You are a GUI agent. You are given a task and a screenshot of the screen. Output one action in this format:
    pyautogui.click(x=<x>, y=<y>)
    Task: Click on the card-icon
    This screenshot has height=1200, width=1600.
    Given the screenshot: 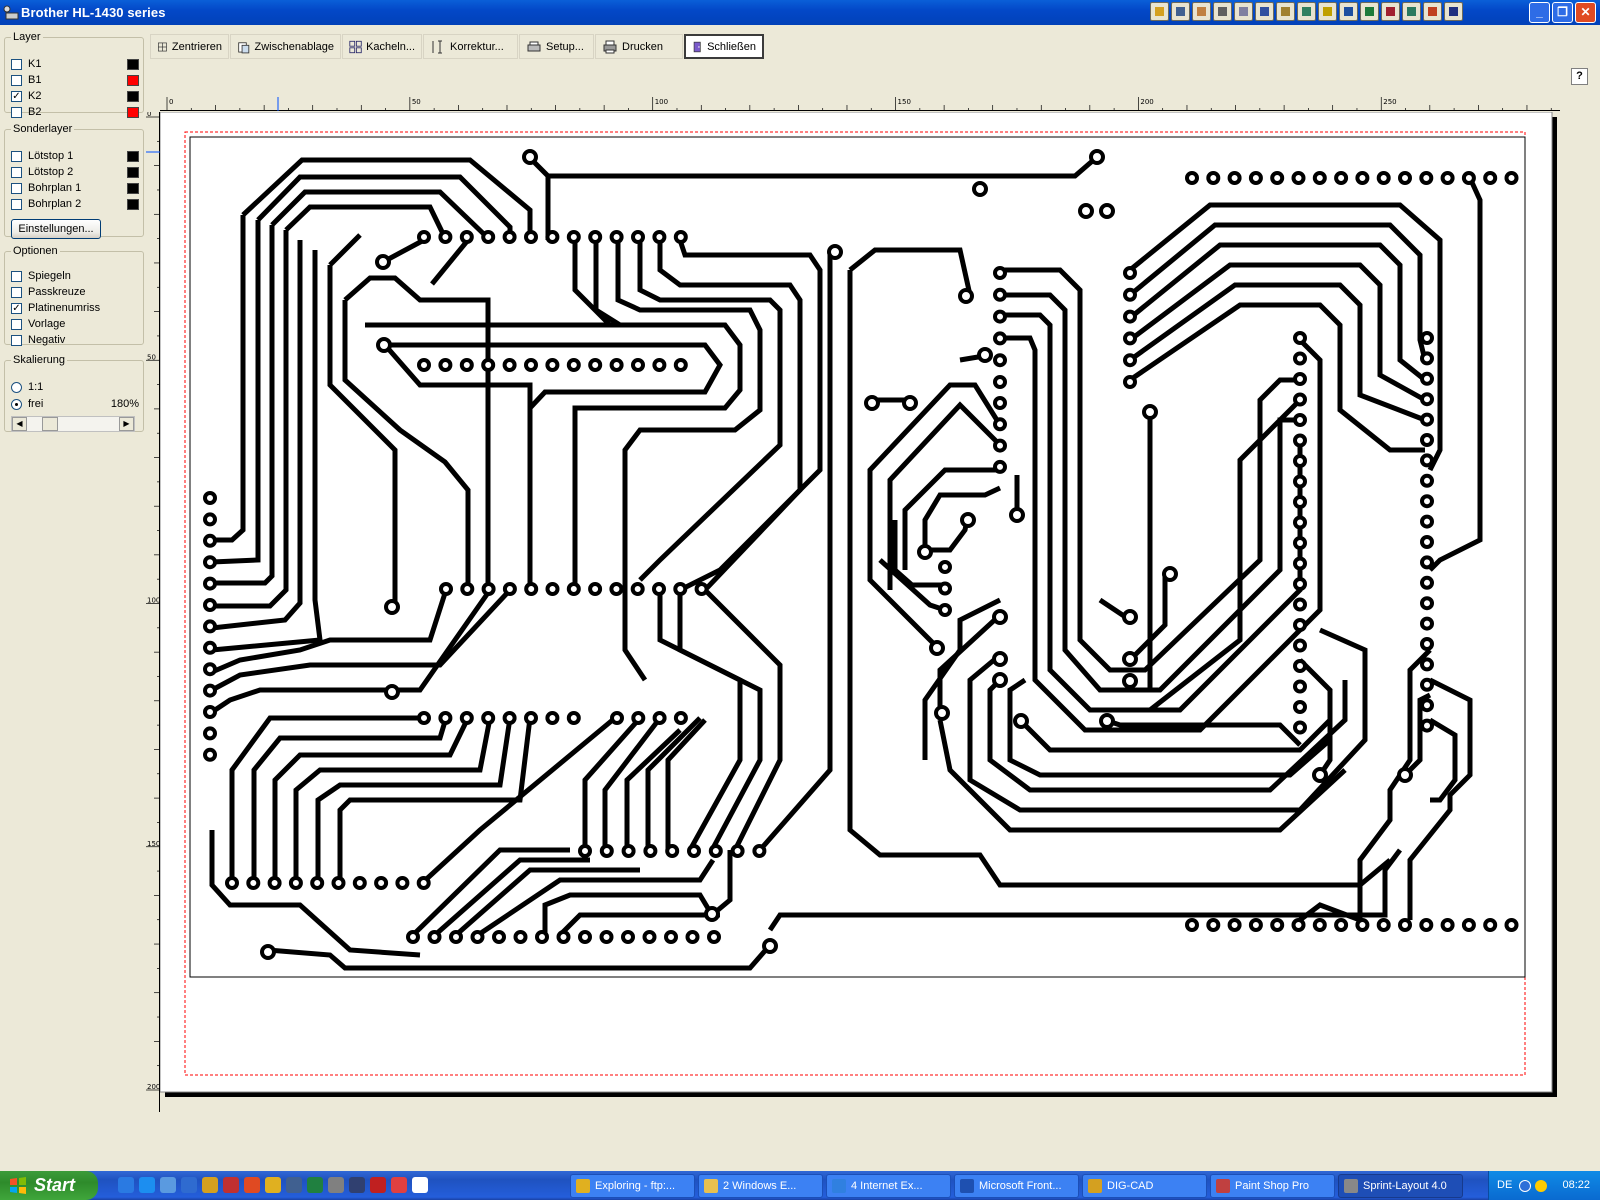 What is the action you would take?
    pyautogui.click(x=1285, y=11)
    